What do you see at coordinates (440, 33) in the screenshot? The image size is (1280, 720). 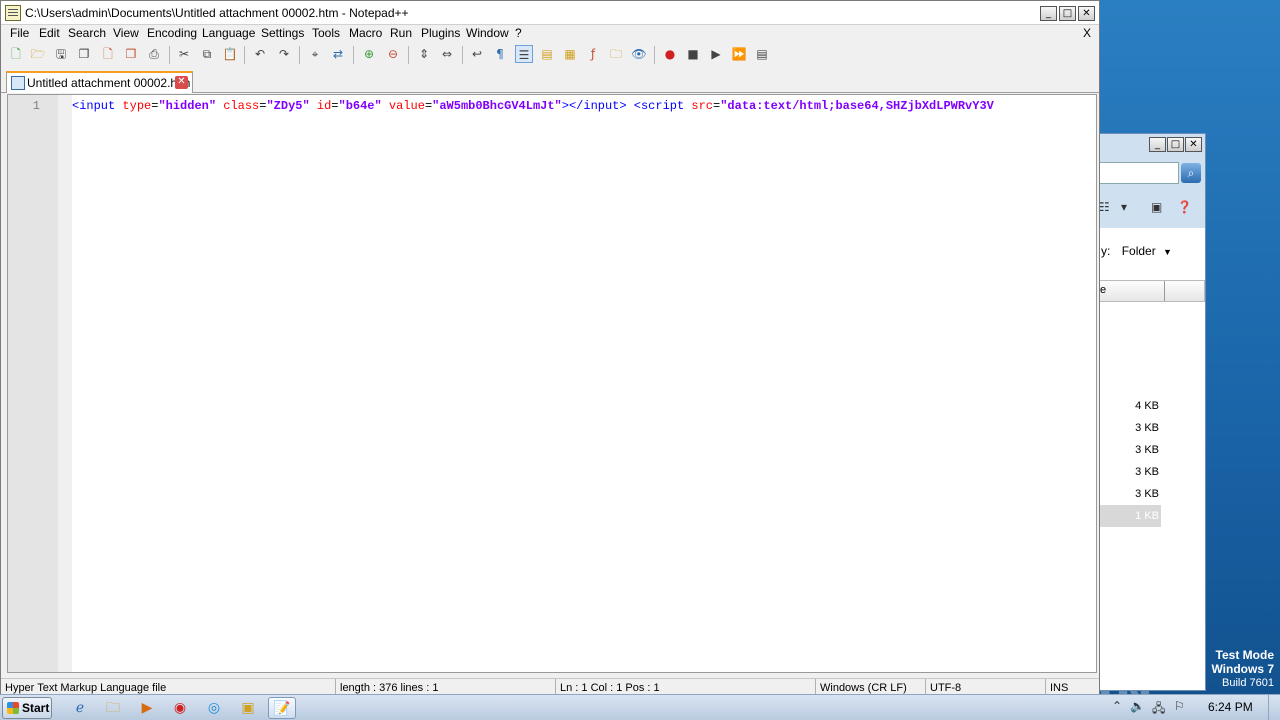 I see `menu-plugins: Plugins` at bounding box center [440, 33].